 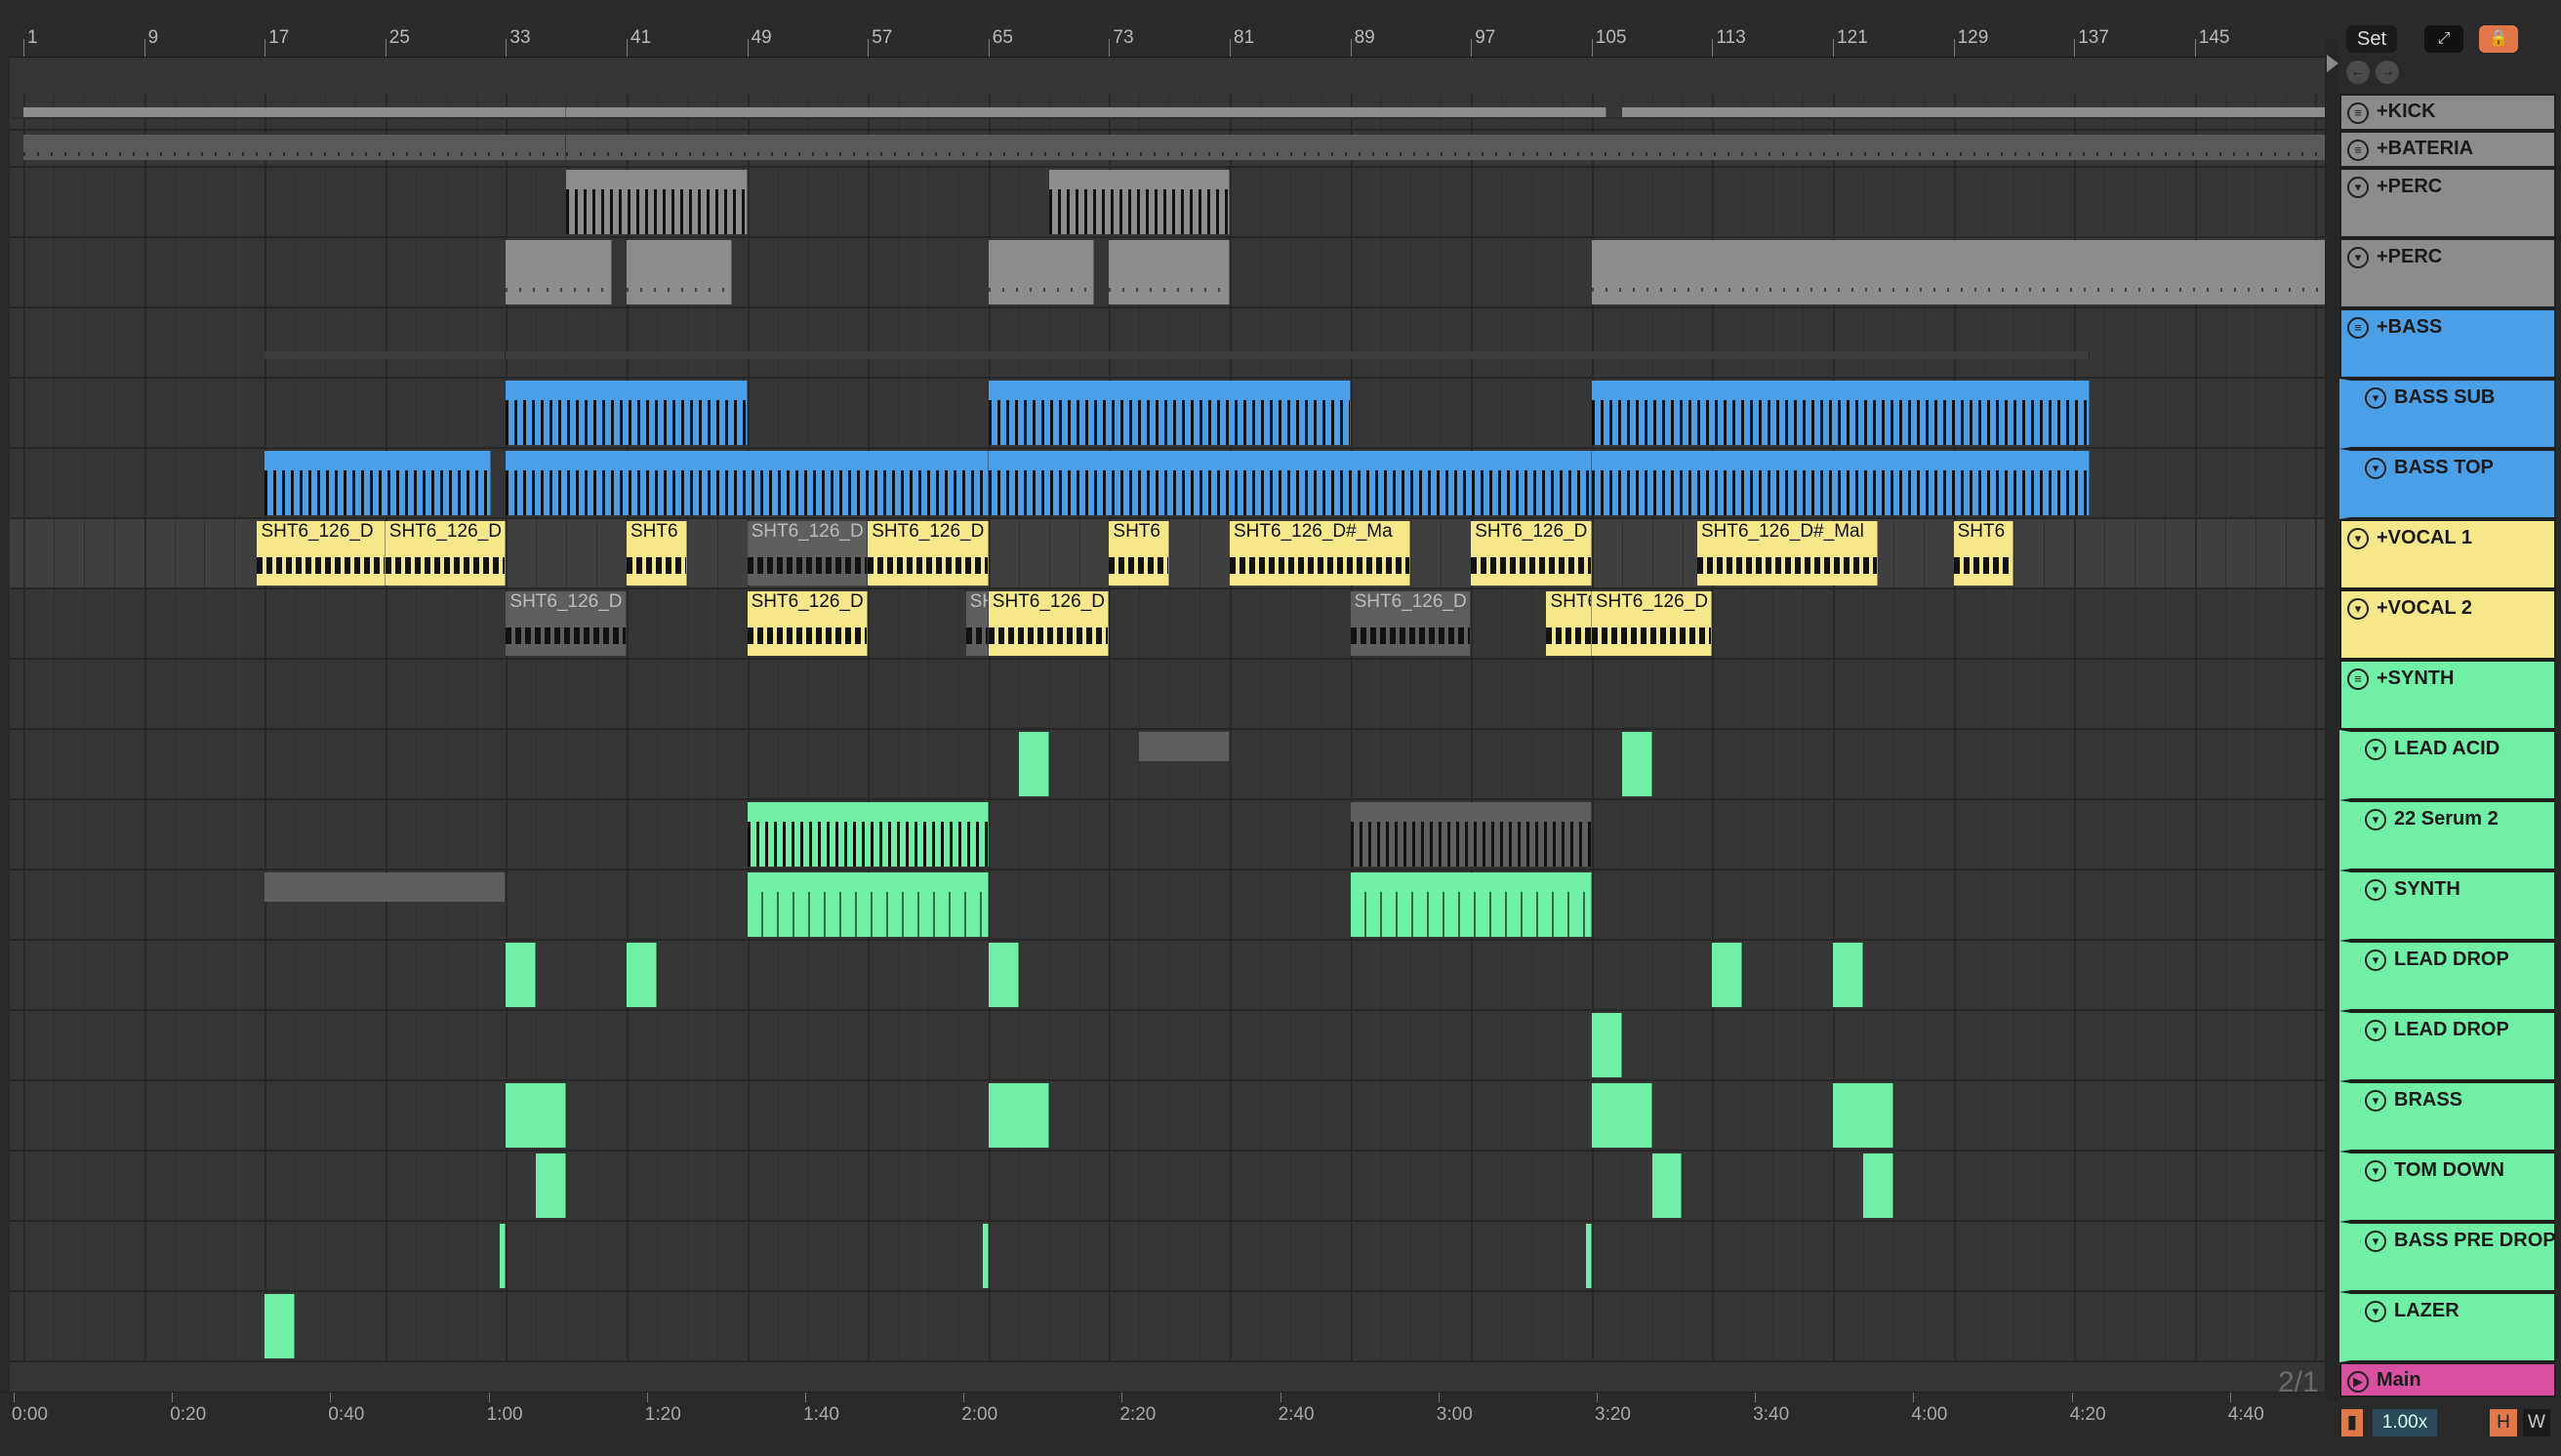 I want to click on track-header: ≡ +BASS, so click(x=2447, y=343).